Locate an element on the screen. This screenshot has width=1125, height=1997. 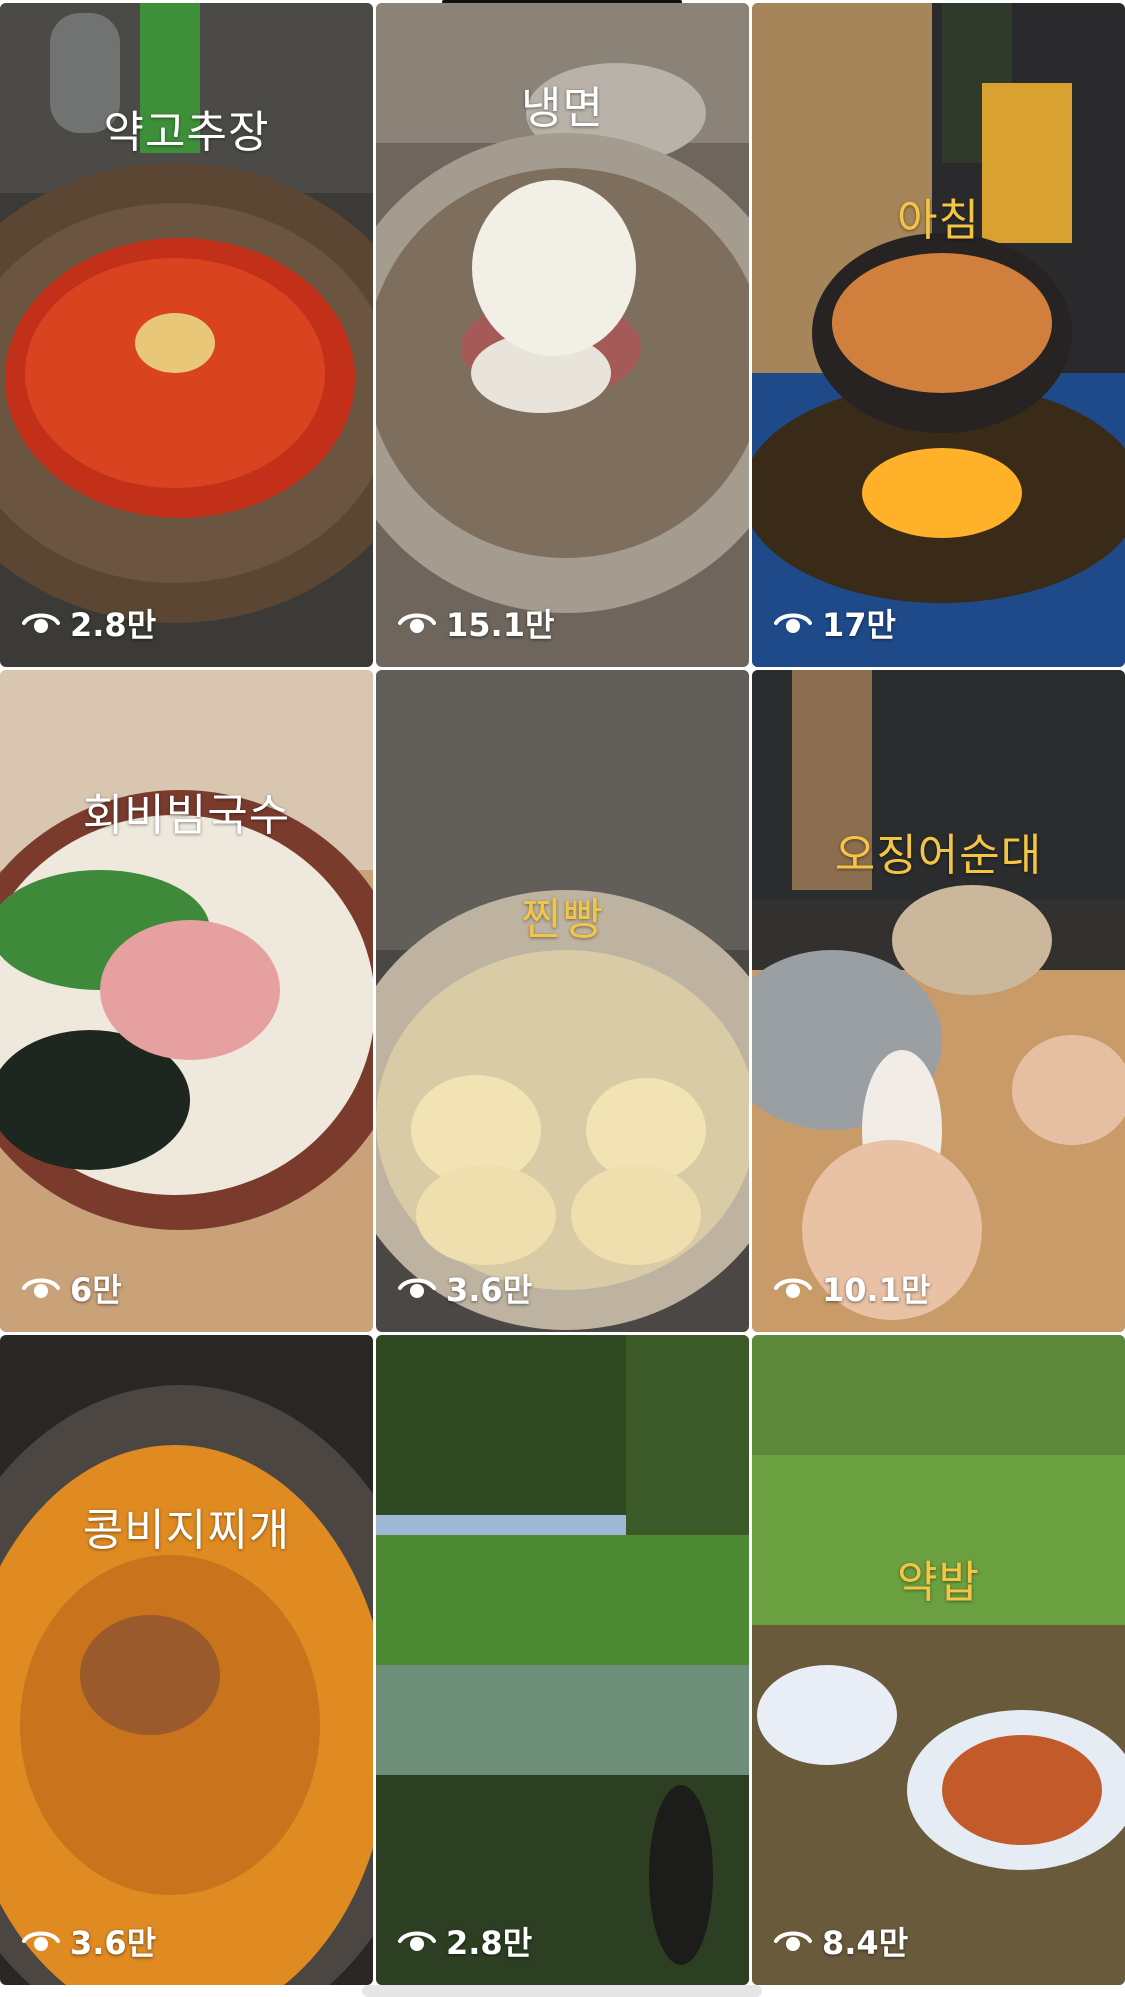
view-count-label: 8.4만 is located at coordinates (865, 1943).